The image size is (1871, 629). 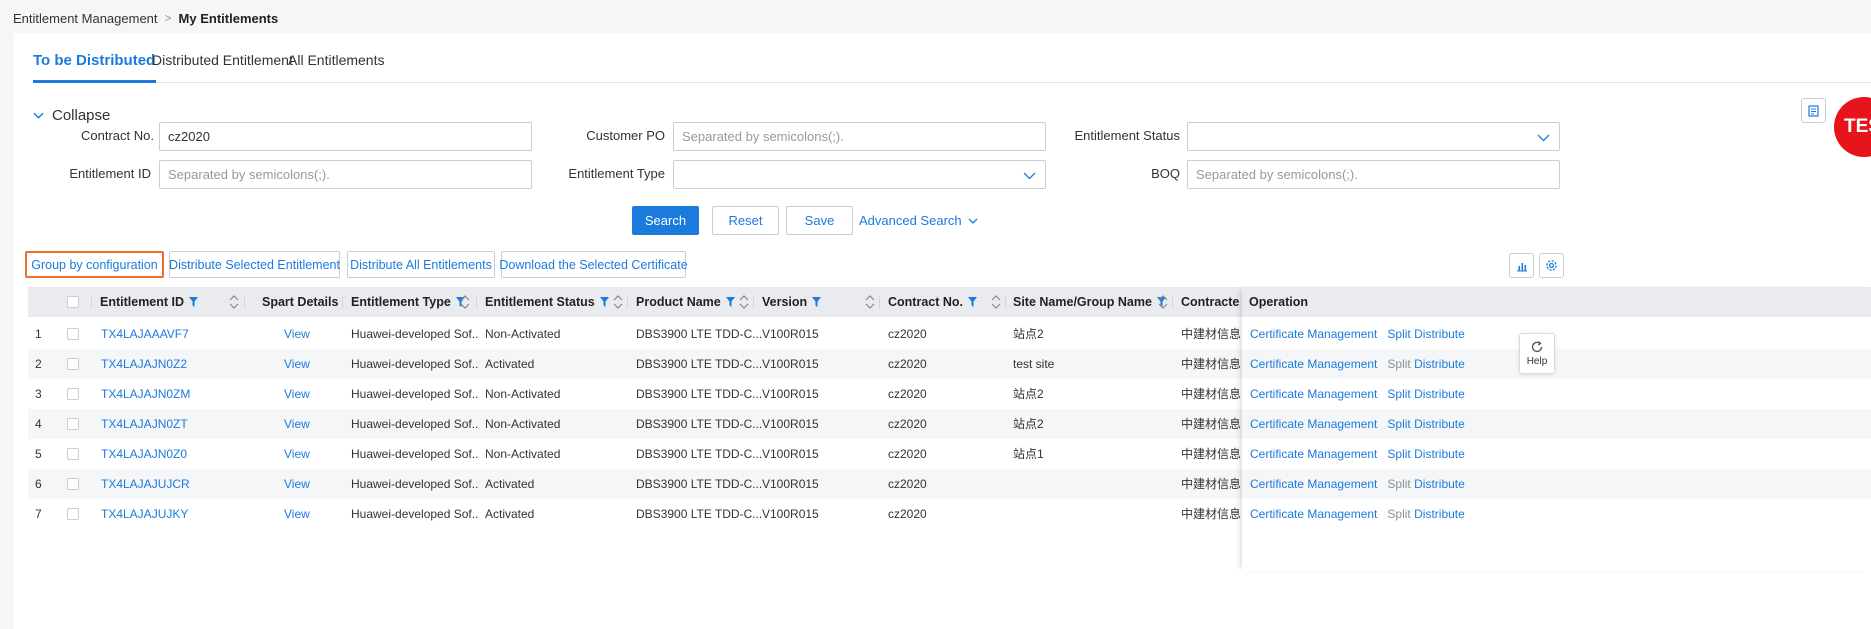 I want to click on collapse-label: Collapse, so click(x=81, y=115).